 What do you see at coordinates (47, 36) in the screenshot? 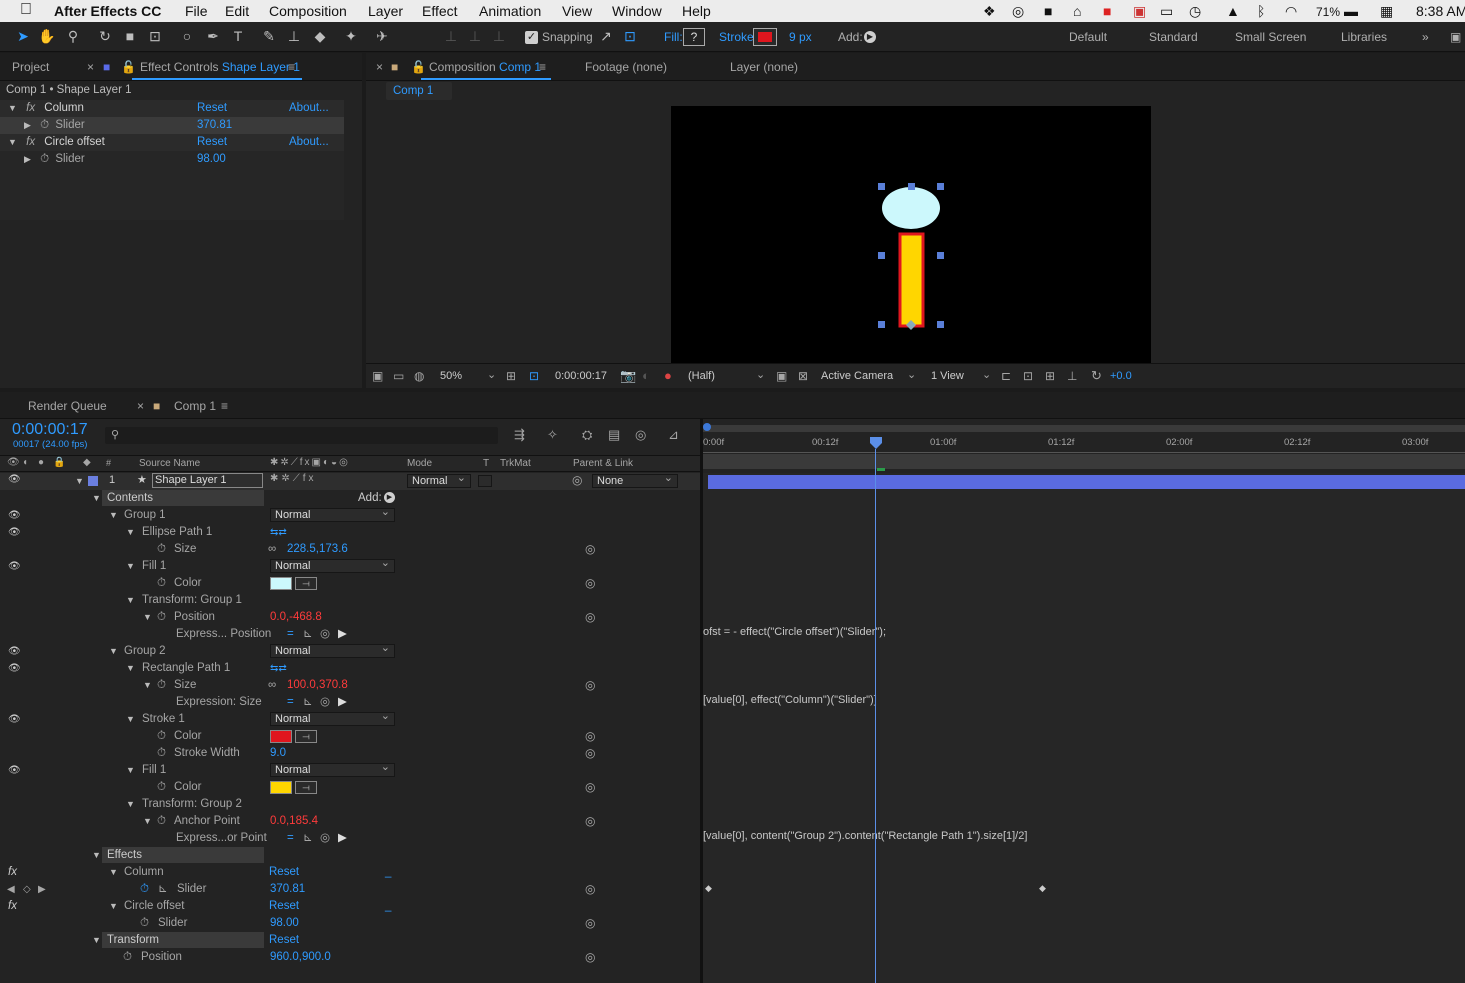
I see `hand-tool-icon: ✋` at bounding box center [47, 36].